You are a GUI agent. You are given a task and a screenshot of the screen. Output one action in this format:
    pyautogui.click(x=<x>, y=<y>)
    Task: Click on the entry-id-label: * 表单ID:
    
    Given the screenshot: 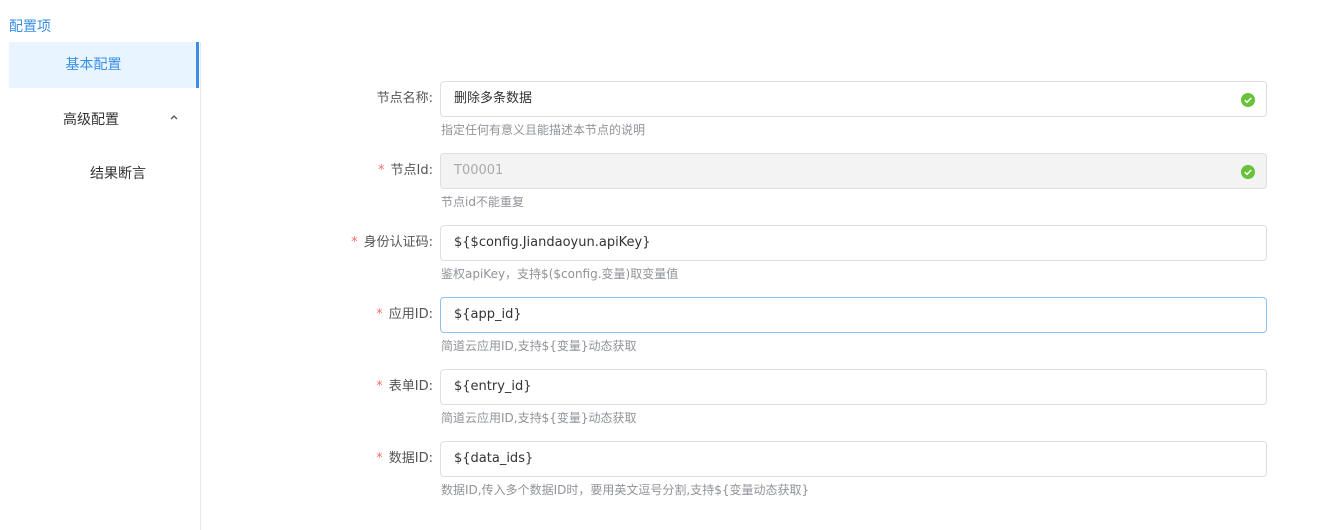 What is the action you would take?
    pyautogui.click(x=404, y=387)
    